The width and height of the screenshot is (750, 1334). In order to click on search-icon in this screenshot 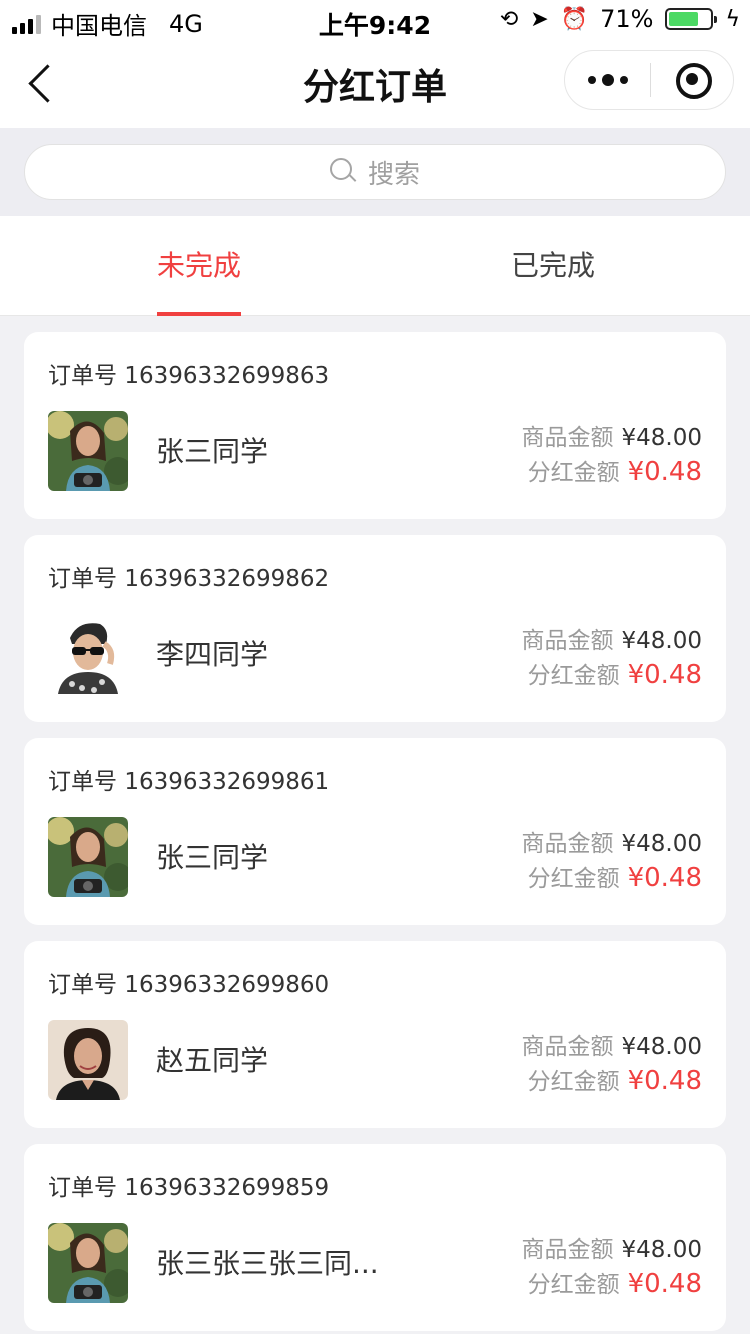, I will do `click(343, 172)`.